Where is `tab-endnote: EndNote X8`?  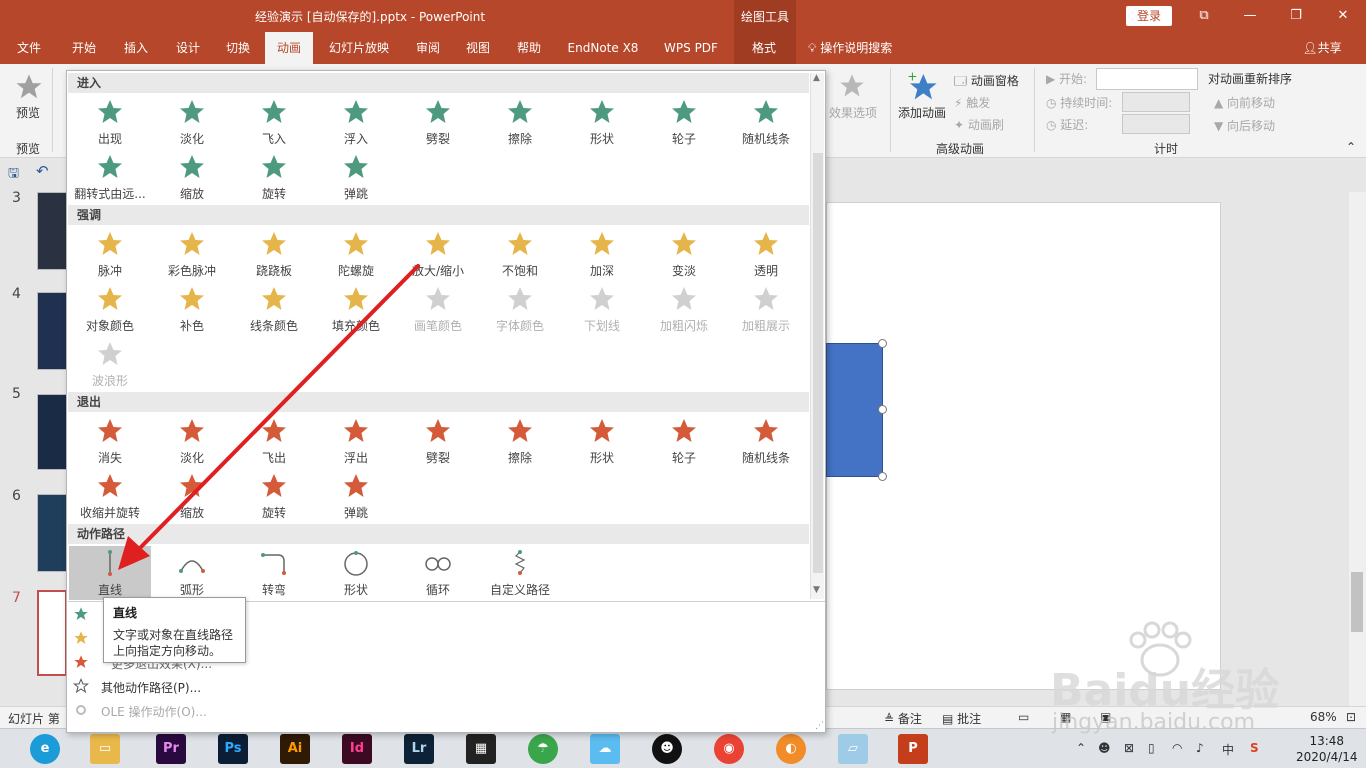
tab-endnote: EndNote X8 is located at coordinates (603, 48).